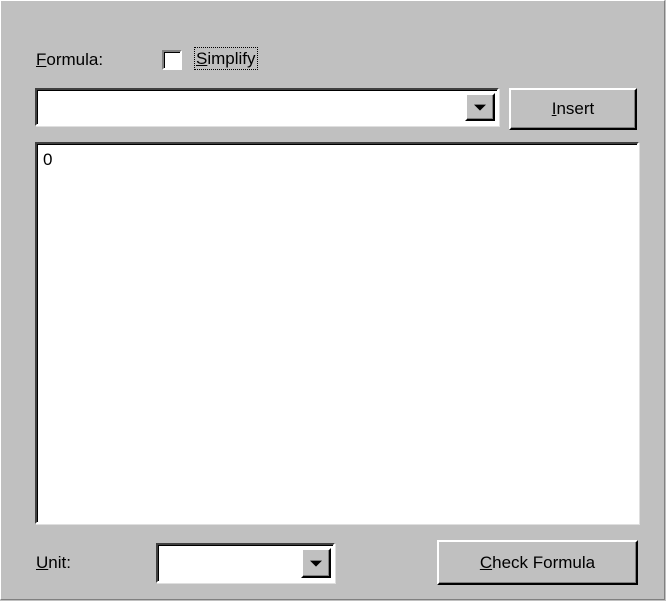 This screenshot has height=601, width=666. What do you see at coordinates (70, 59) in the screenshot?
I see `formula-label: Formula:` at bounding box center [70, 59].